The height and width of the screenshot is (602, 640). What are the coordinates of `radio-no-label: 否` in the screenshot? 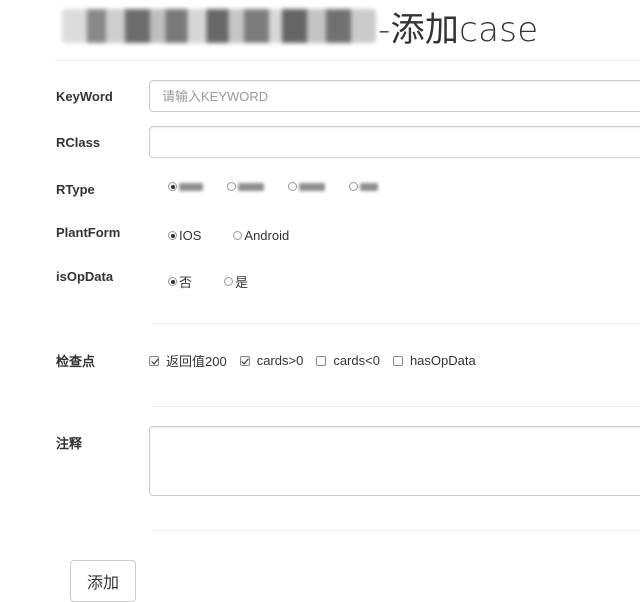 It's located at (186, 282).